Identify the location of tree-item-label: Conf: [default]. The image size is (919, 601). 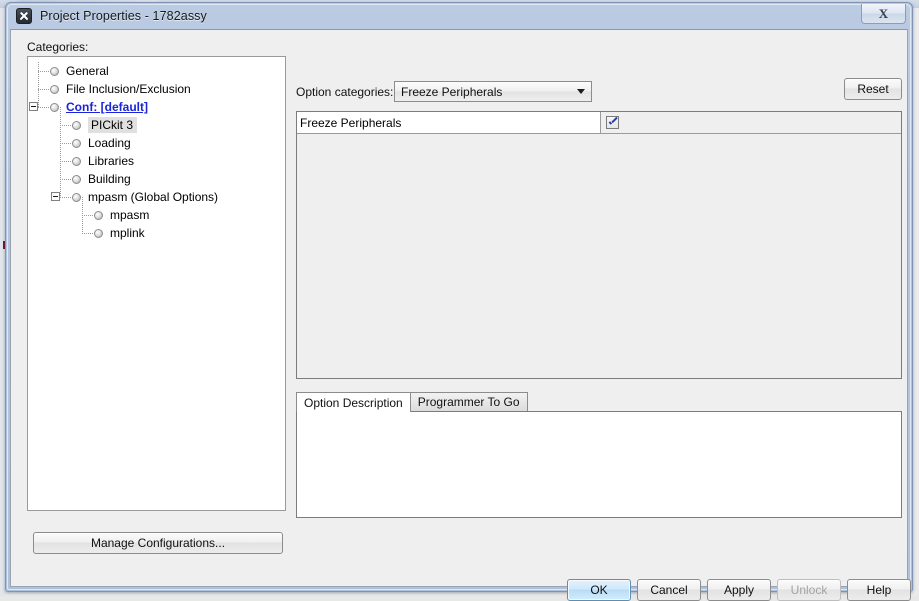
(109, 107).